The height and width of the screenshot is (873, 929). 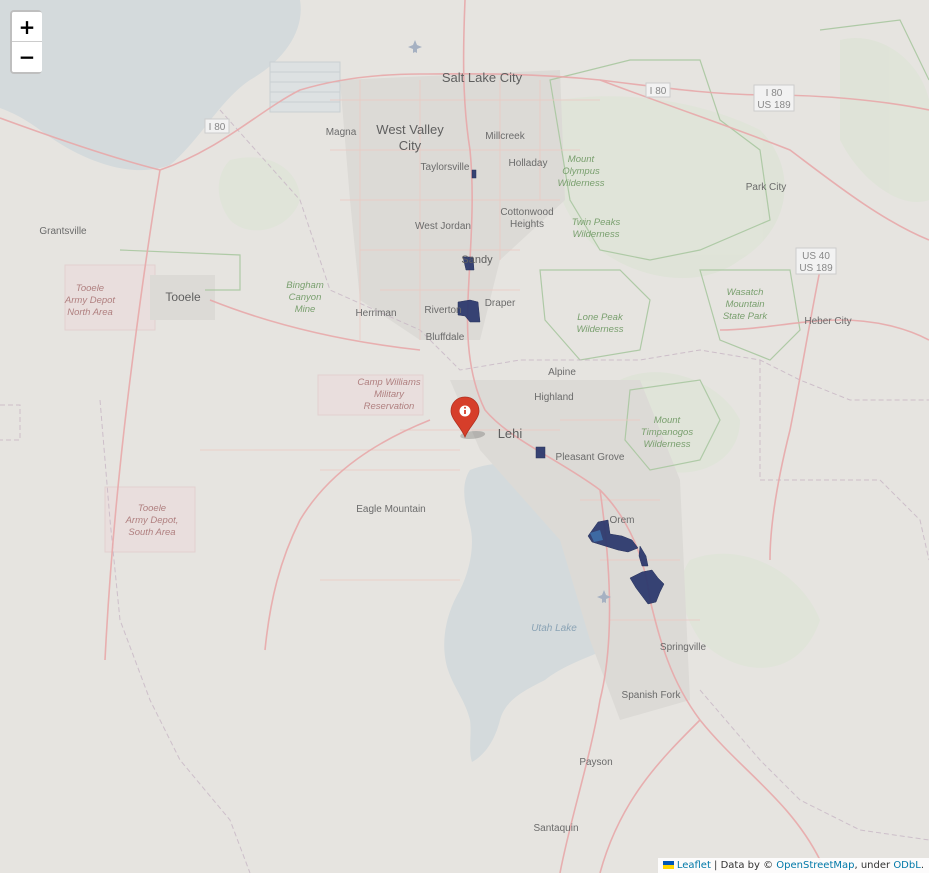 What do you see at coordinates (746, 316) in the screenshot?
I see `label-wasatch-3: State Park` at bounding box center [746, 316].